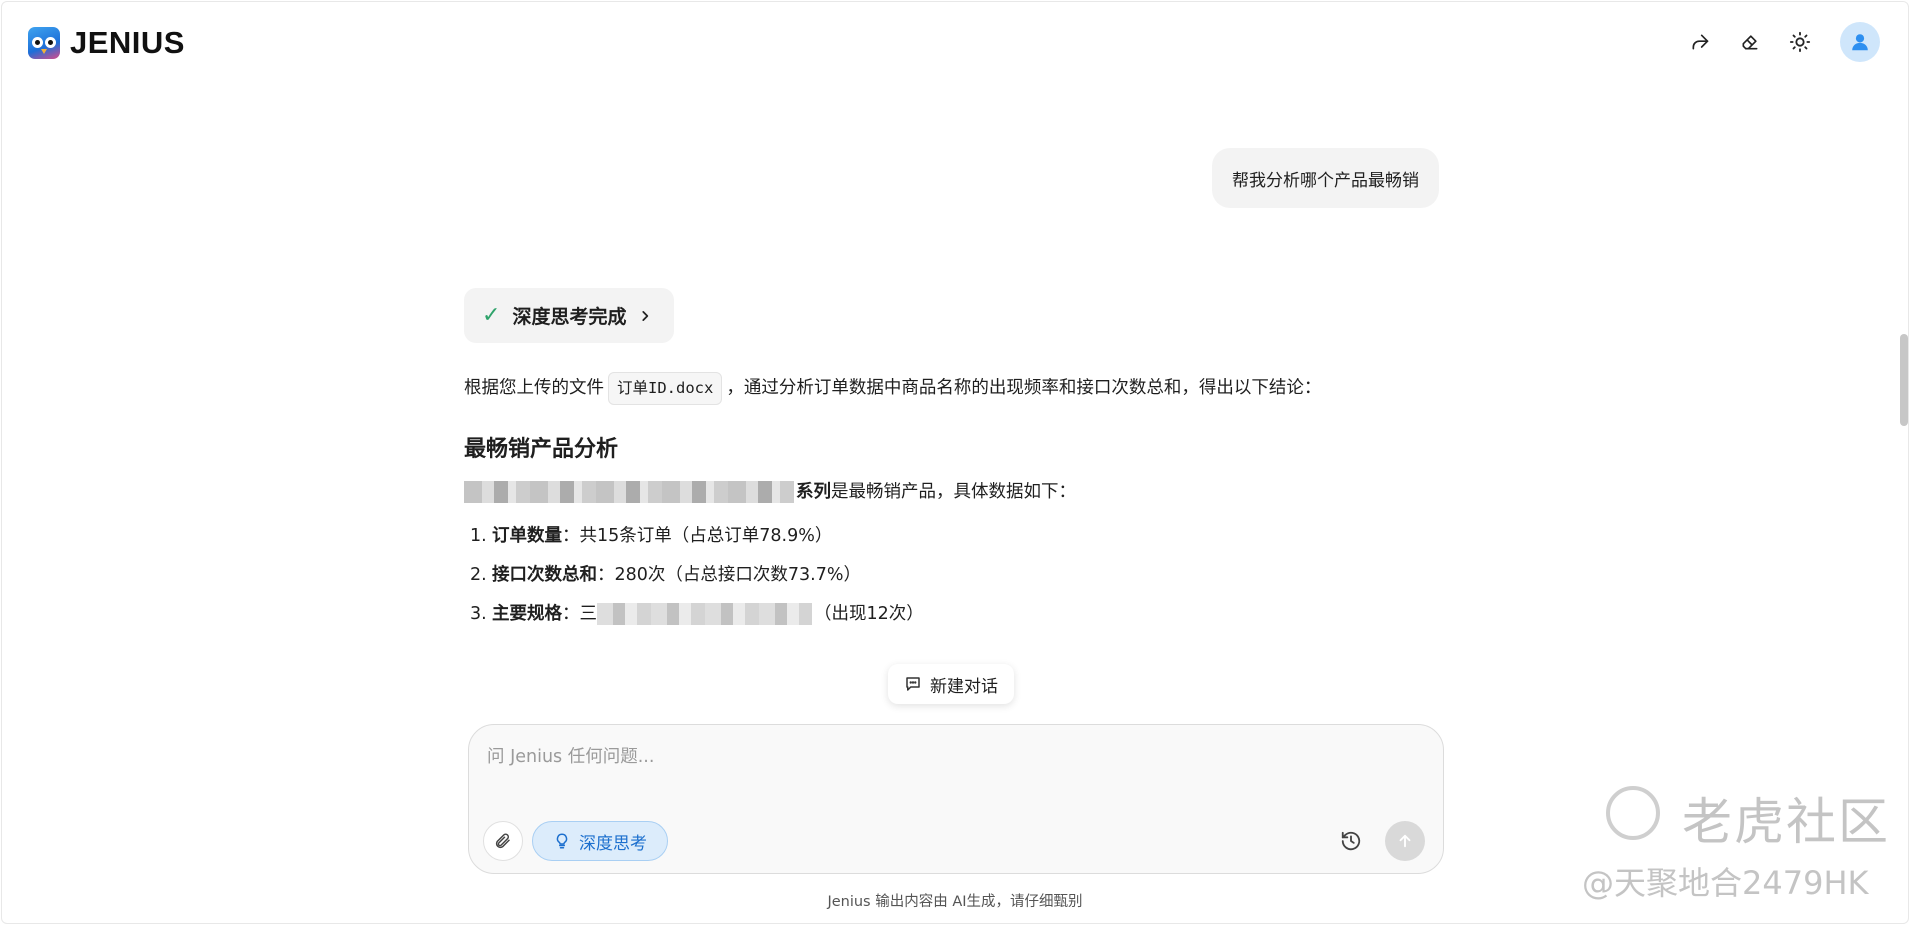 The width and height of the screenshot is (1910, 925). I want to click on list-item-label: 接口次数总和, so click(544, 574).